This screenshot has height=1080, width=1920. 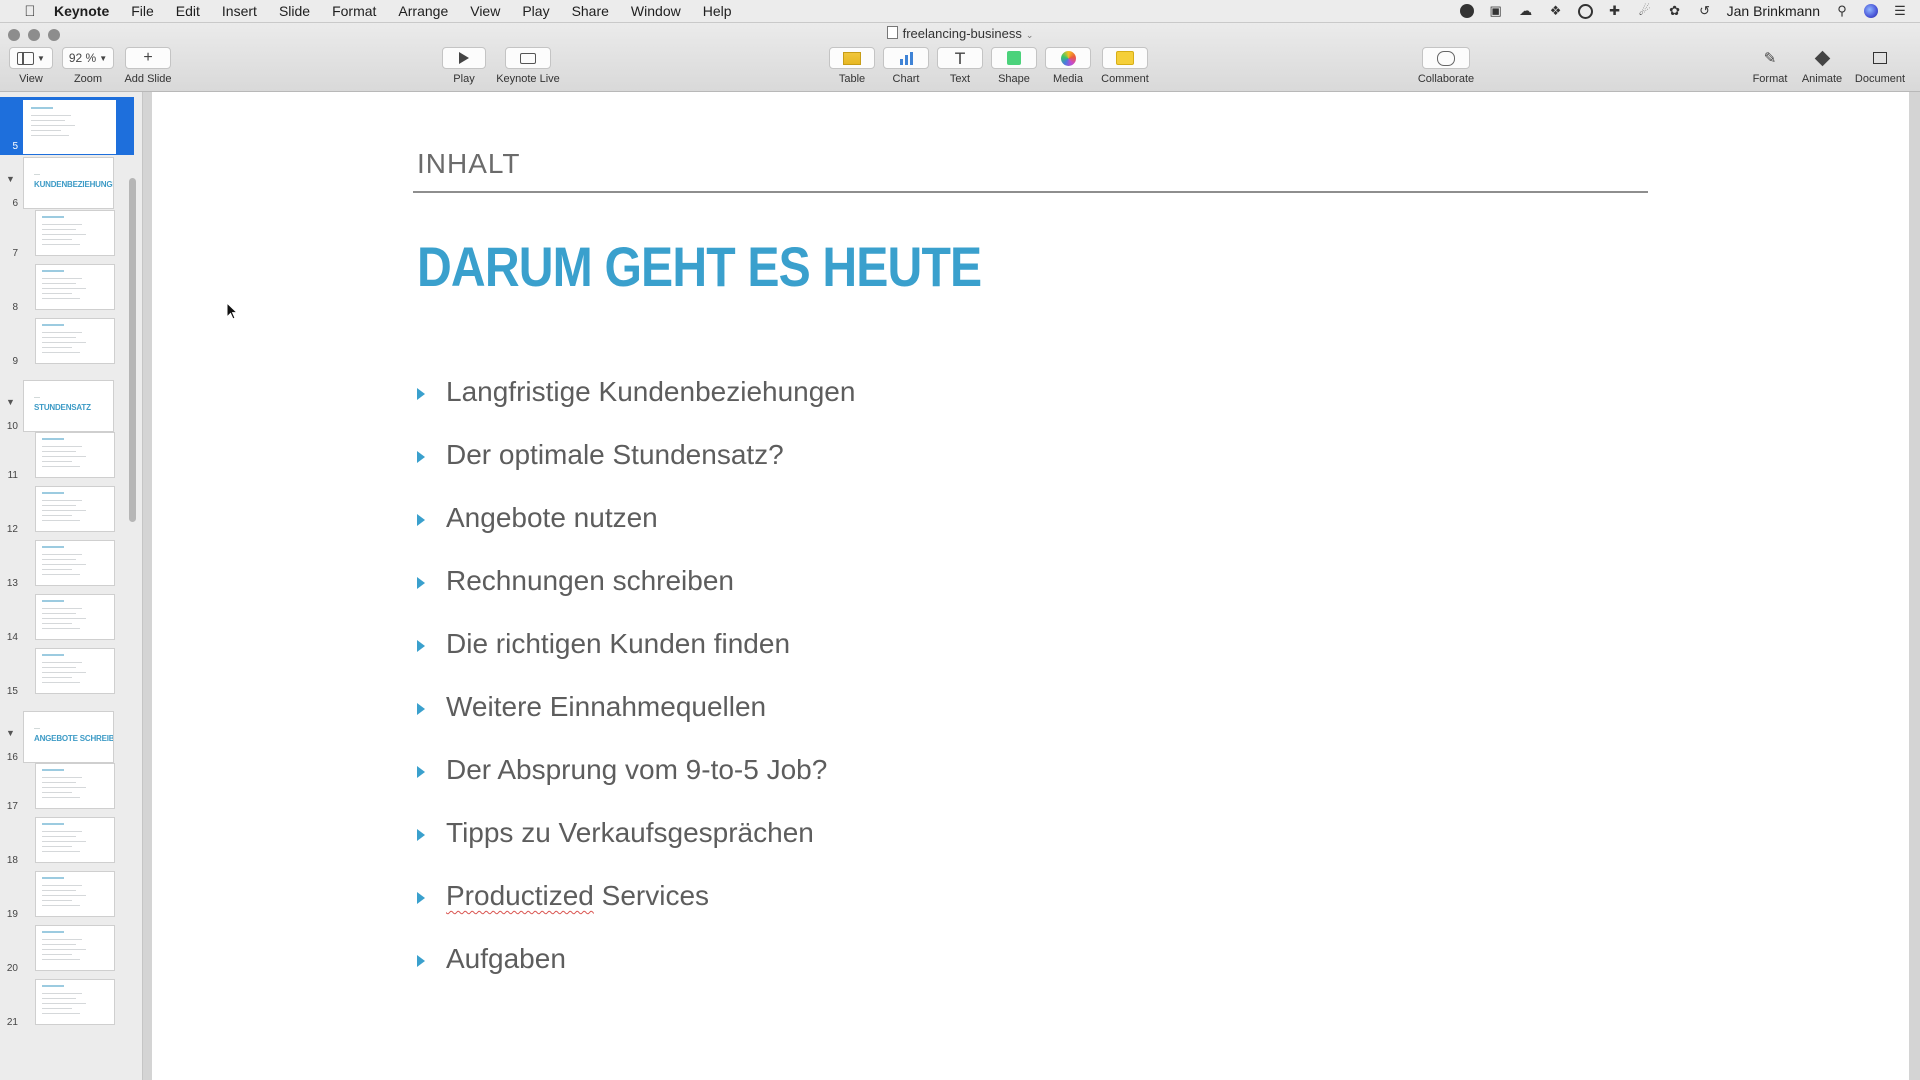 What do you see at coordinates (656, 11) in the screenshot?
I see `menu-window: Window` at bounding box center [656, 11].